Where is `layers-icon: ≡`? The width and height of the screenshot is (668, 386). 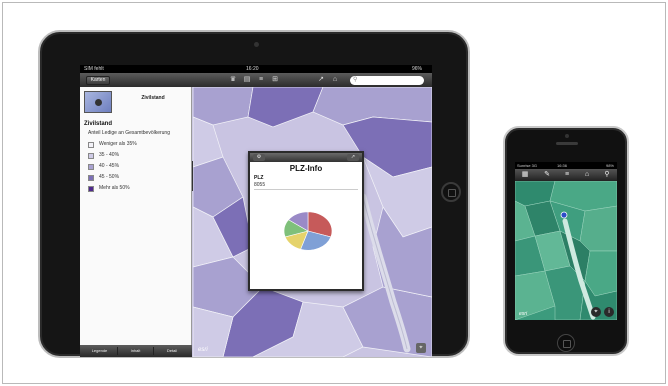
layers-icon: ≡ is located at coordinates (567, 175).